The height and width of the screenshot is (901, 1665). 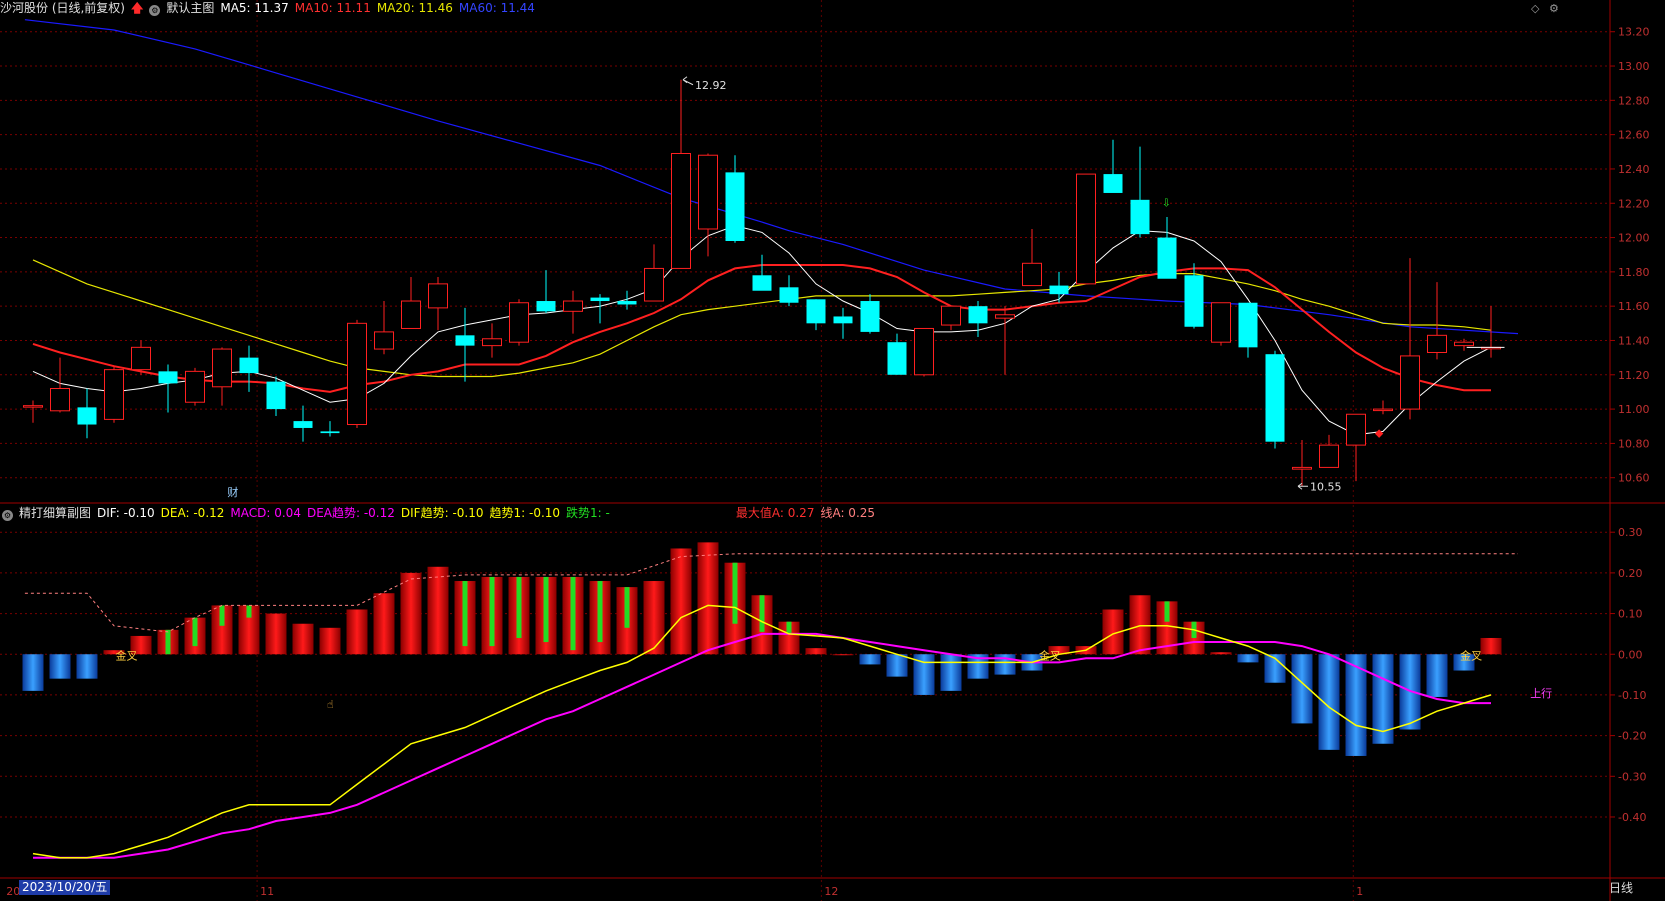 I want to click on y-tick-label: 12.20, so click(x=1634, y=203).